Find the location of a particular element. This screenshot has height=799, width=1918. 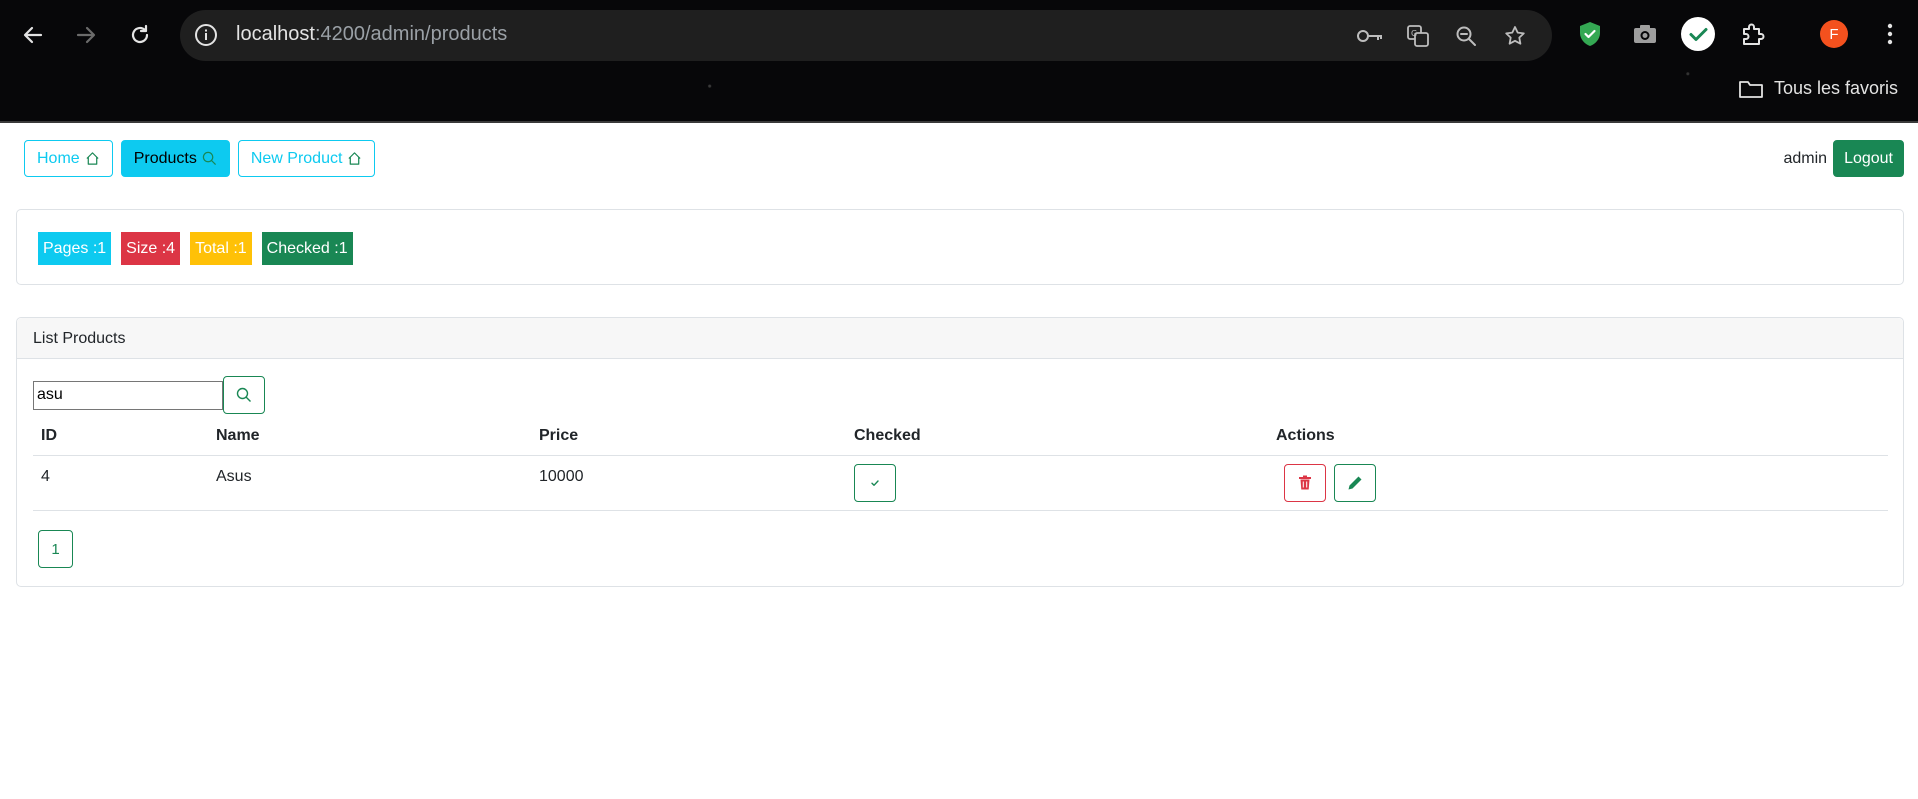

profile-avatar: F is located at coordinates (1834, 34).